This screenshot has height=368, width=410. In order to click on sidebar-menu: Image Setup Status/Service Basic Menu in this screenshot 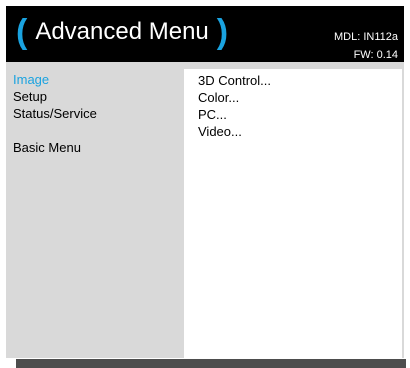, I will do `click(93, 113)`.